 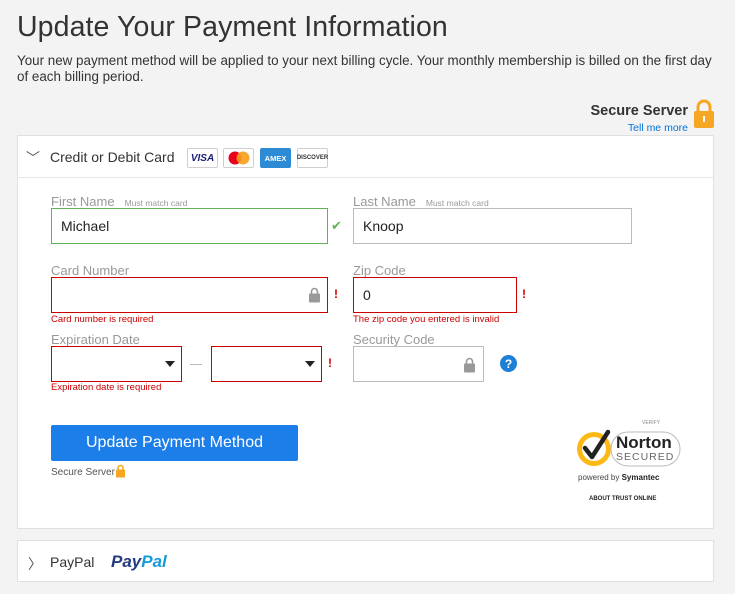 I want to click on norton-powered-prefix: powered by, so click(x=599, y=477).